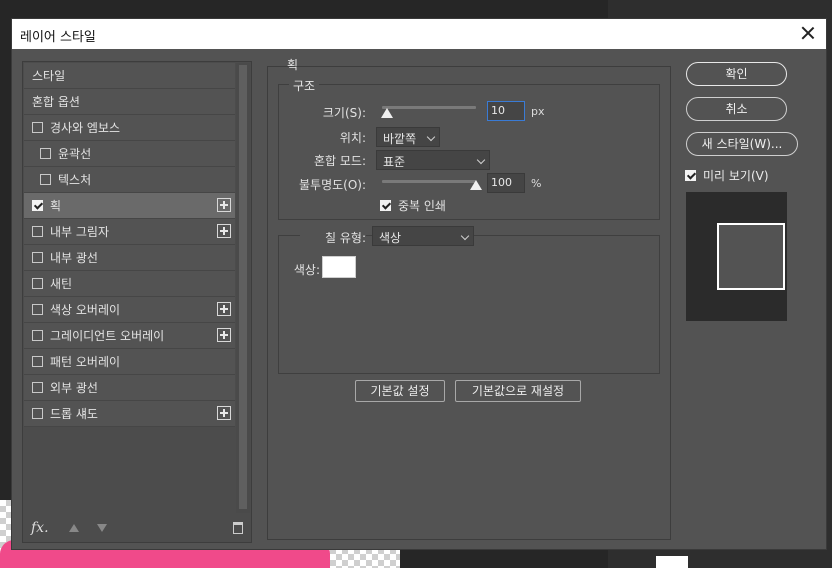 The width and height of the screenshot is (832, 568). I want to click on style-item: 새틴, so click(129, 284).